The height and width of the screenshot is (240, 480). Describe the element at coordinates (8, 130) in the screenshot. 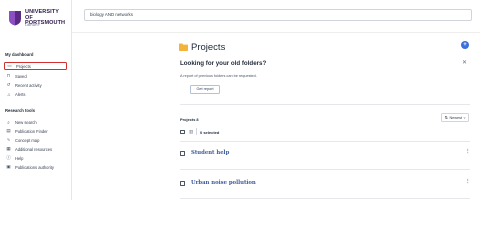

I see `book-icon: ▤` at that location.